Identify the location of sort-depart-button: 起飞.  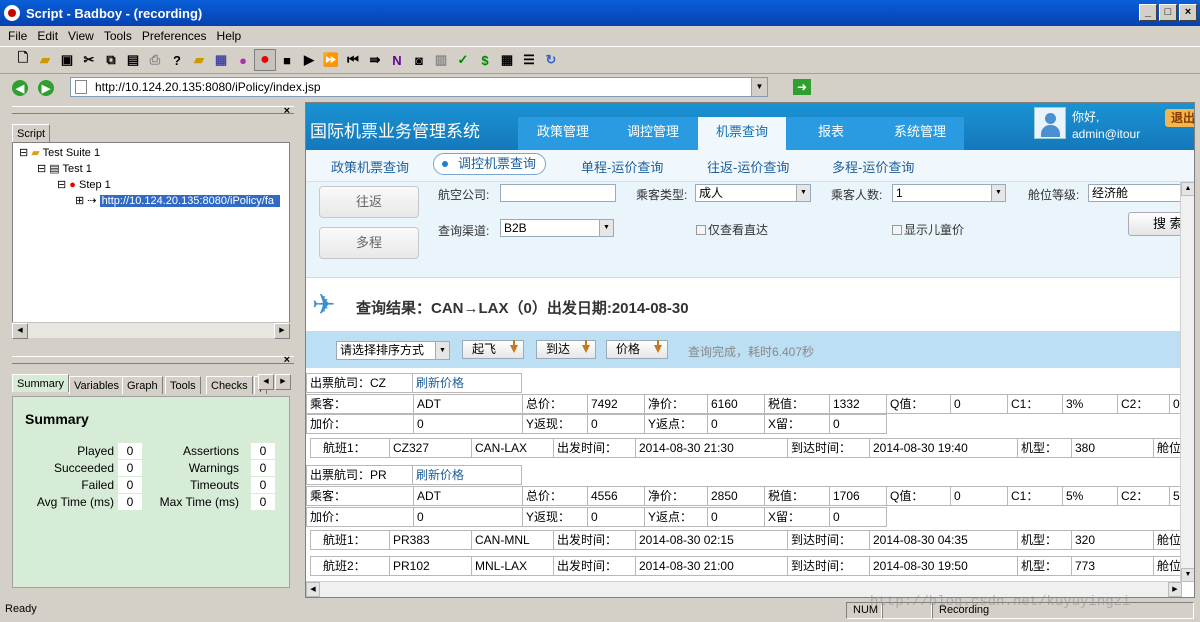
(493, 349).